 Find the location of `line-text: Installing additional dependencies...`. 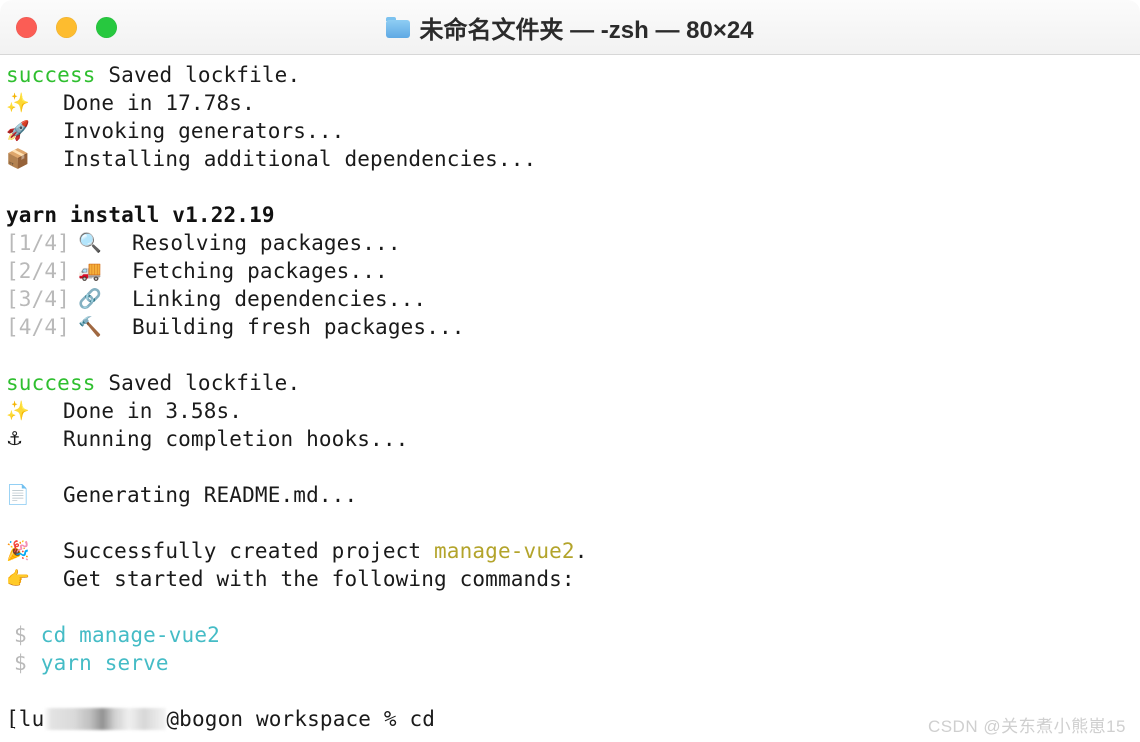

line-text: Installing additional dependencies... is located at coordinates (300, 159).